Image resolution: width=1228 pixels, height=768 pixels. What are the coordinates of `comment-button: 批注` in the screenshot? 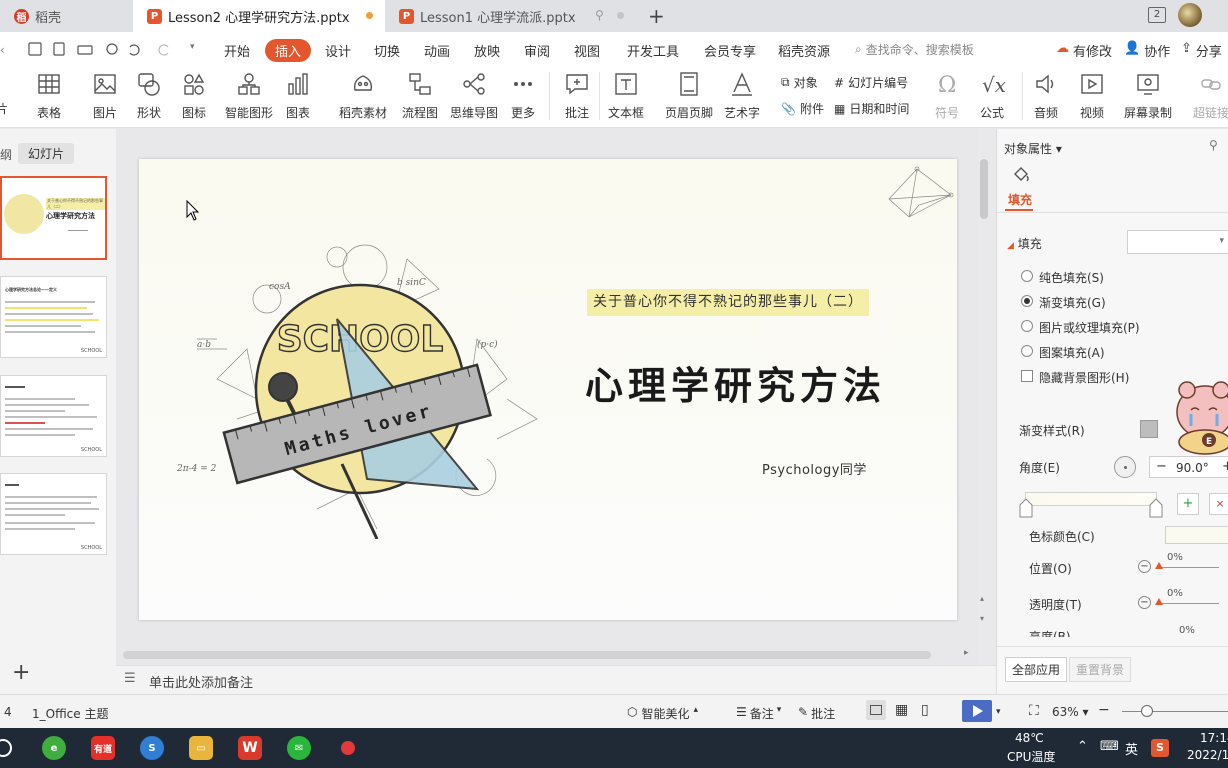 It's located at (577, 95).